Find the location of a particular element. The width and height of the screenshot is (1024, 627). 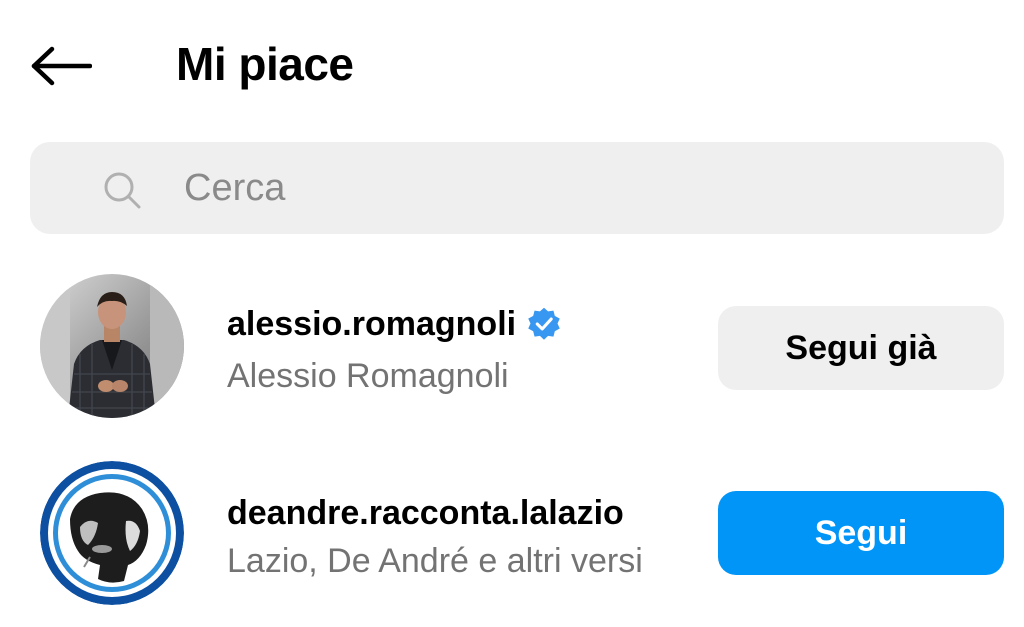

page-title: Mi piace is located at coordinates (265, 64).